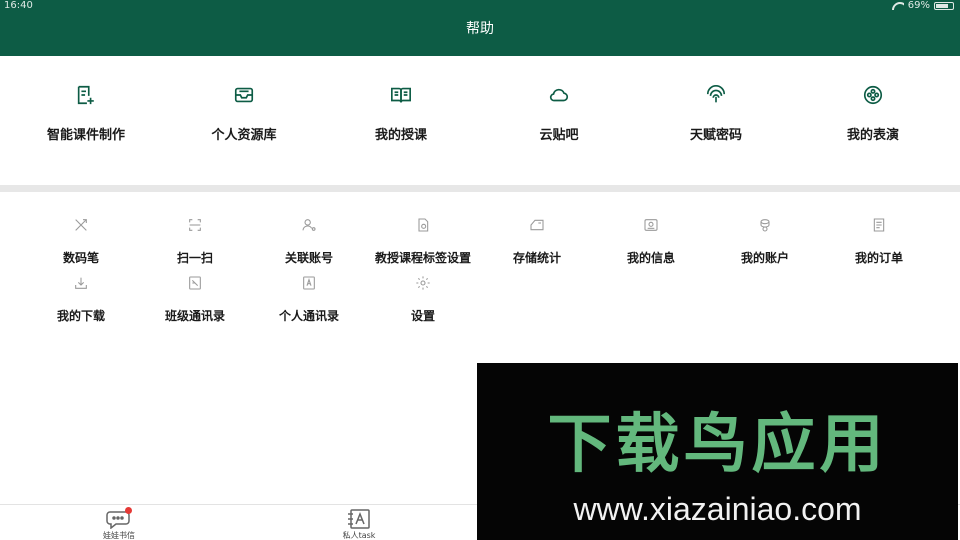 Image resolution: width=960 pixels, height=540 pixels. Describe the element at coordinates (85, 95) in the screenshot. I see `document-plus-icon` at that location.